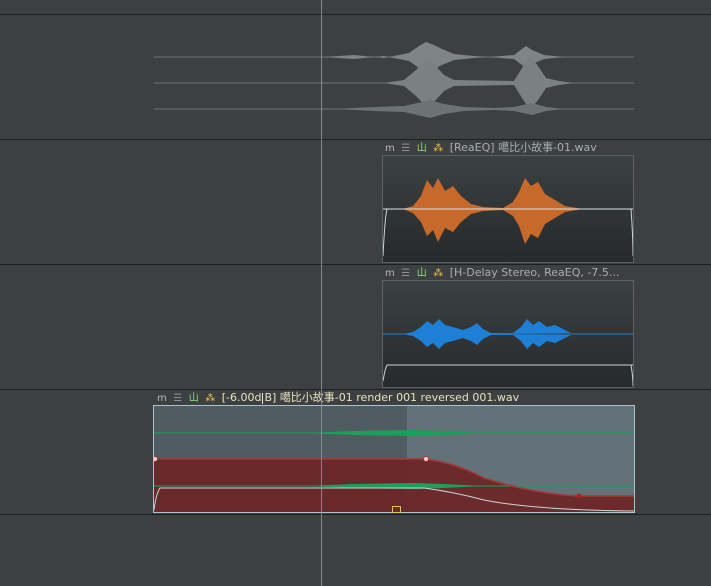 This screenshot has height=586, width=711. What do you see at coordinates (270, 397) in the screenshot?
I see `item-volume-label-end: B]` at bounding box center [270, 397].